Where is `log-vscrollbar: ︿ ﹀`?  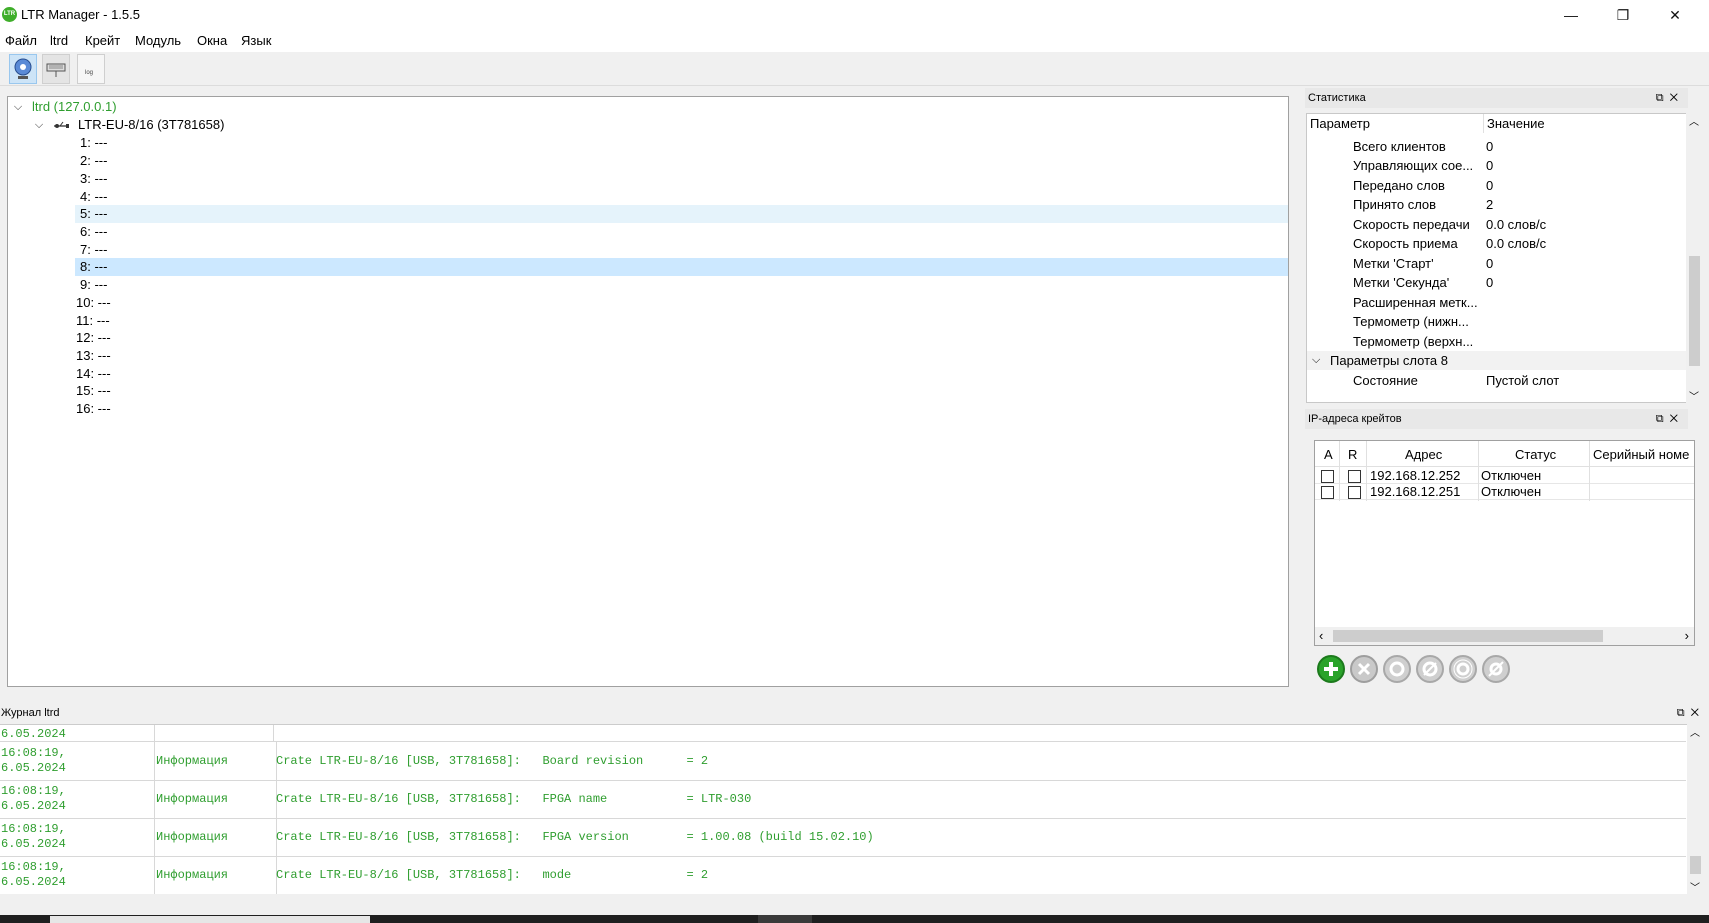 log-vscrollbar: ︿ ﹀ is located at coordinates (1695, 809).